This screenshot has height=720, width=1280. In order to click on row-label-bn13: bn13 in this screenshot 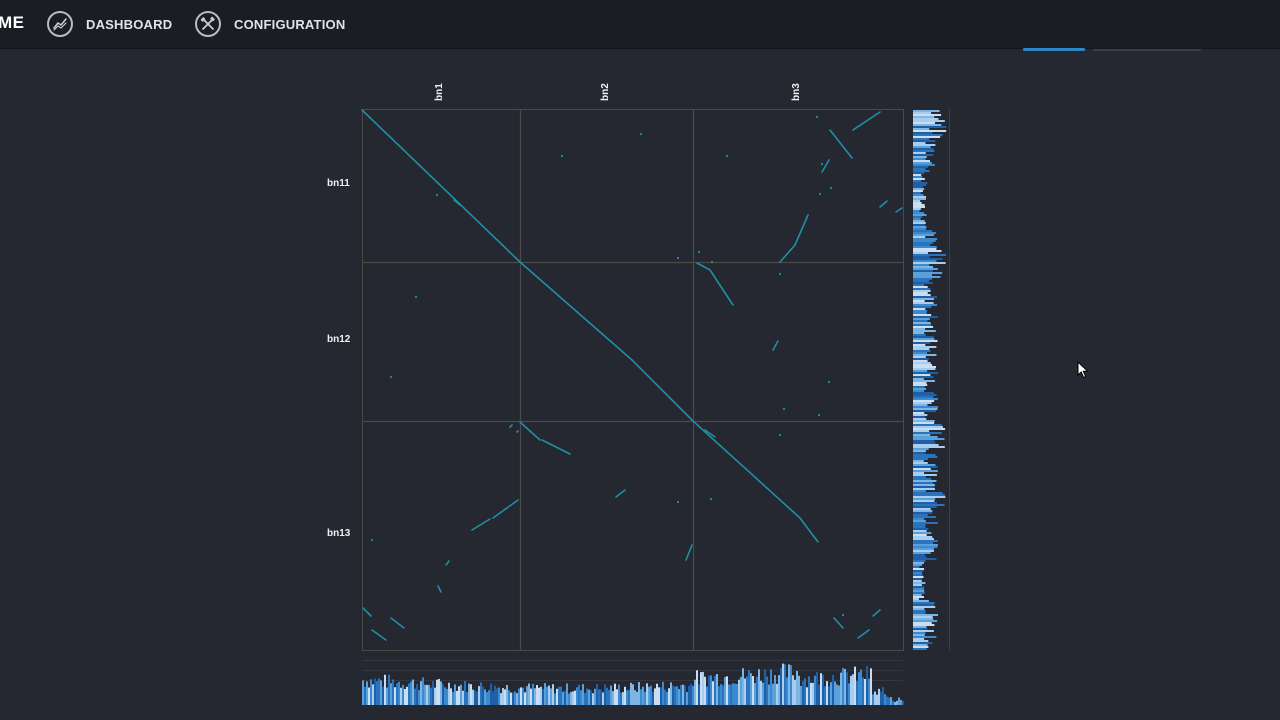, I will do `click(339, 533)`.